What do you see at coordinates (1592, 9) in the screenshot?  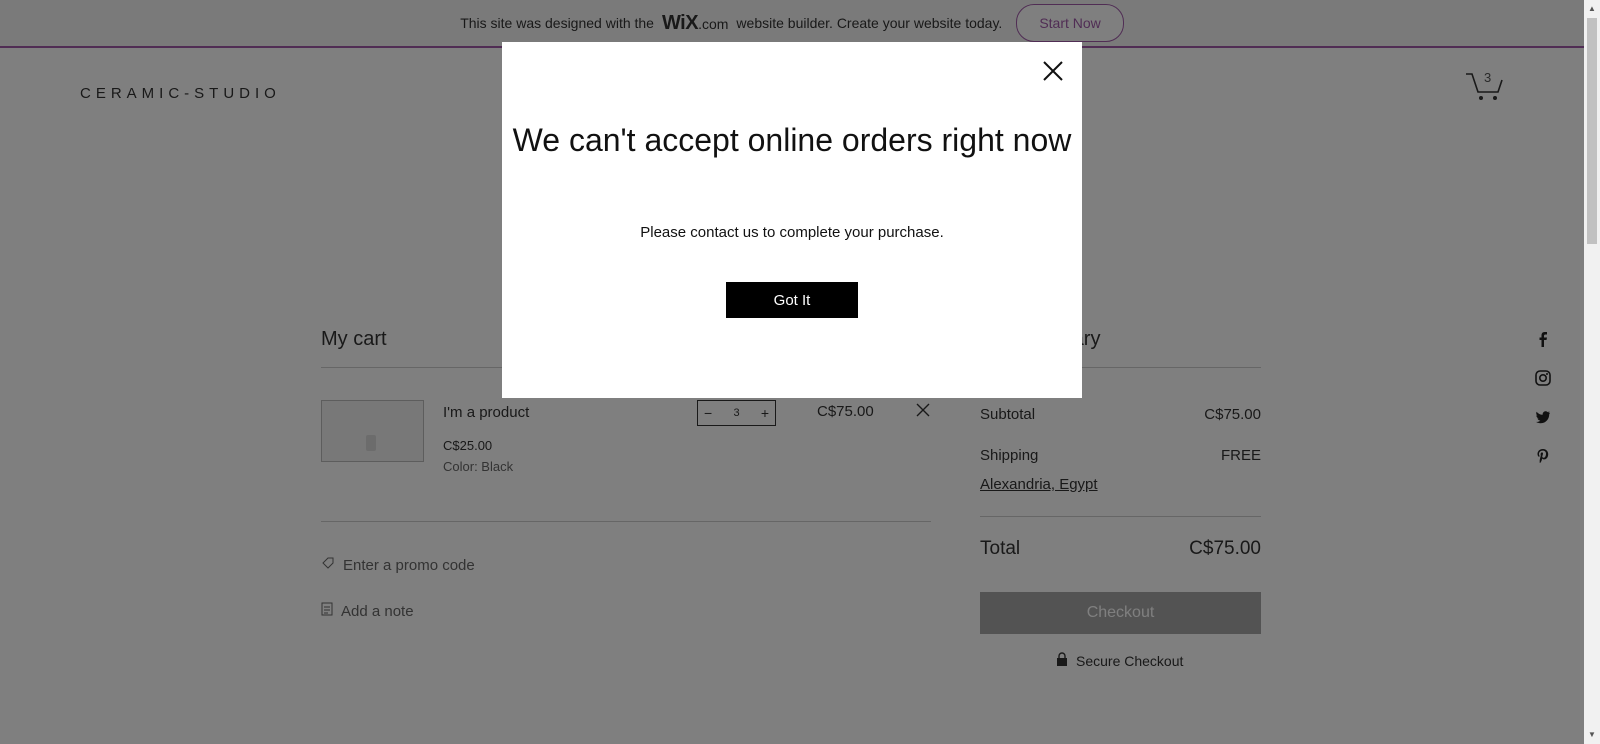 I see `scroll-up-icon: ▲` at bounding box center [1592, 9].